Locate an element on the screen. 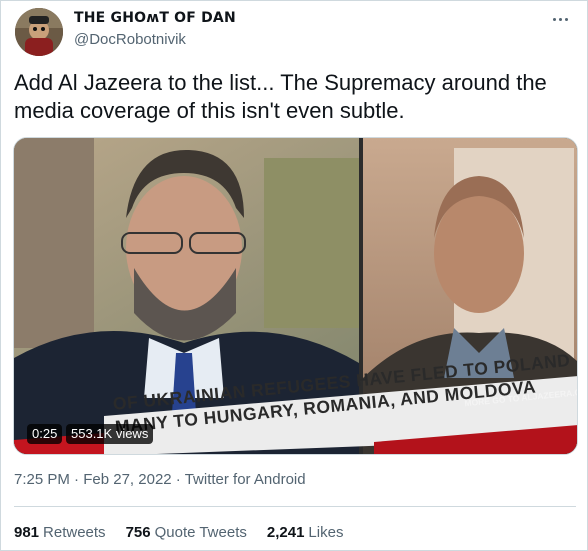  retweets-stat: 981 Retweets is located at coordinates (60, 532).